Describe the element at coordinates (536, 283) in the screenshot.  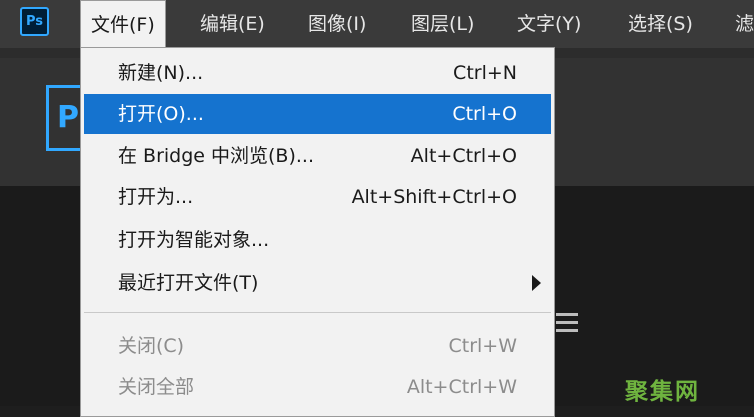
I see `submenu-arrow-icon` at that location.